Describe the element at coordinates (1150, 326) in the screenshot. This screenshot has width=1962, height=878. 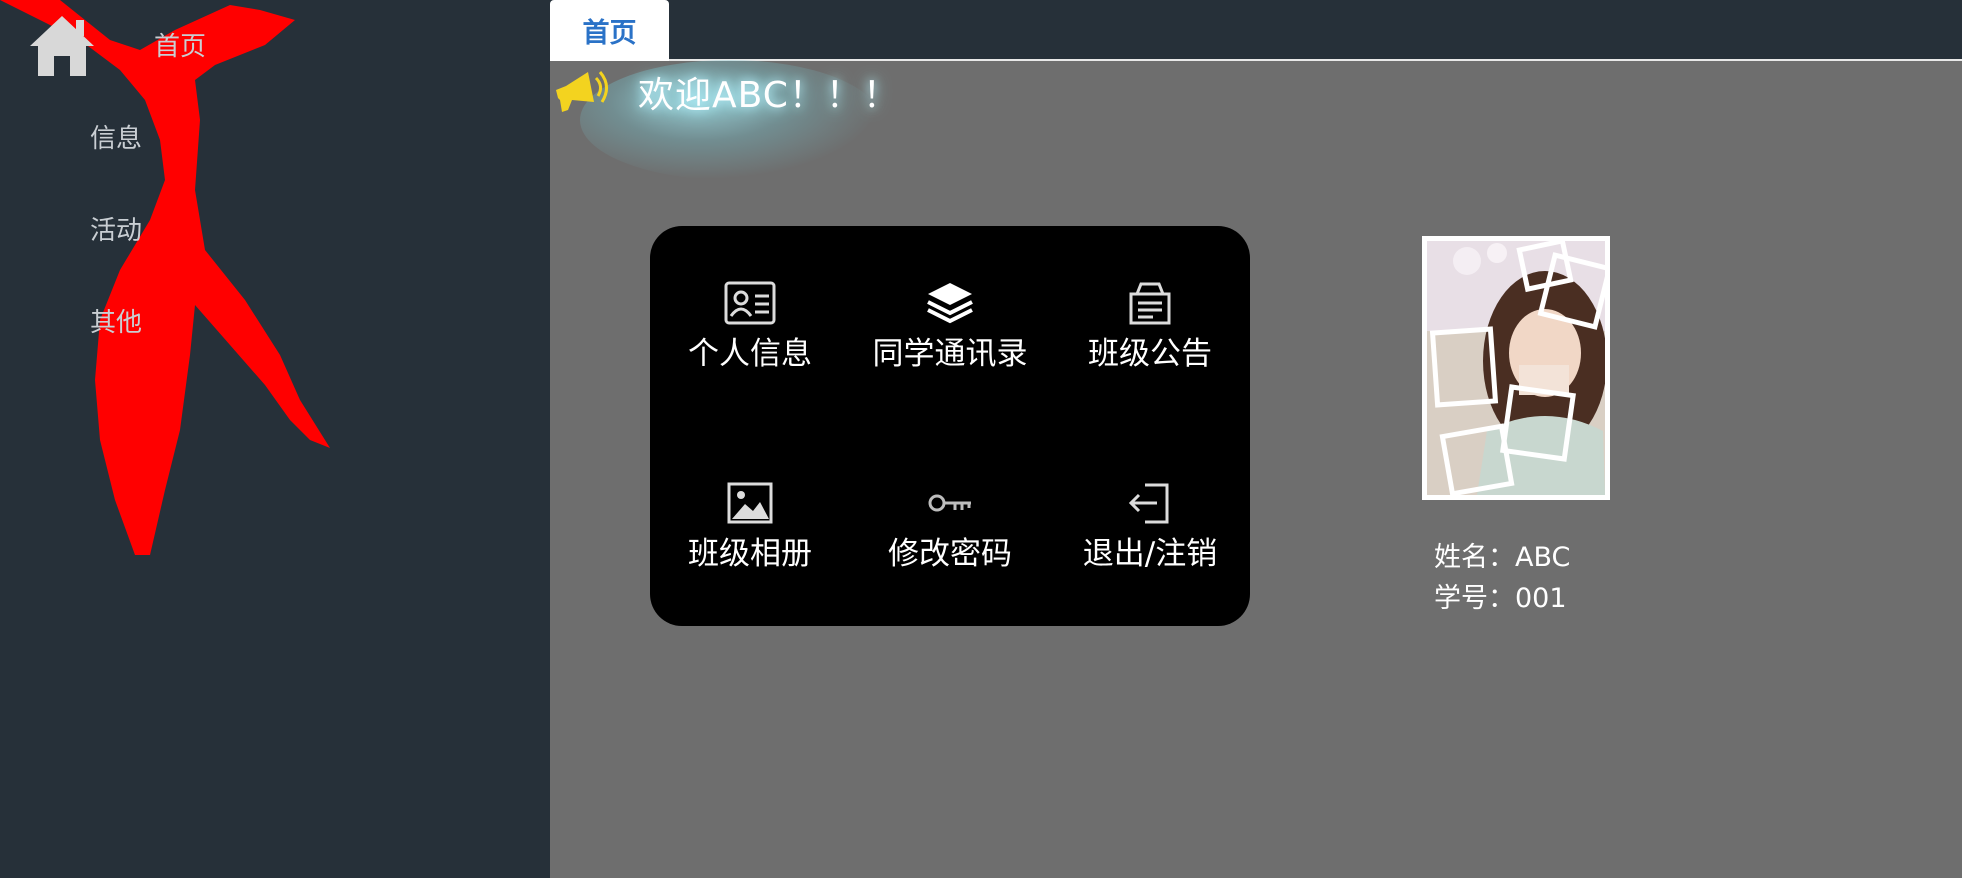
I see `menu-item-announcement: 班级公告` at that location.